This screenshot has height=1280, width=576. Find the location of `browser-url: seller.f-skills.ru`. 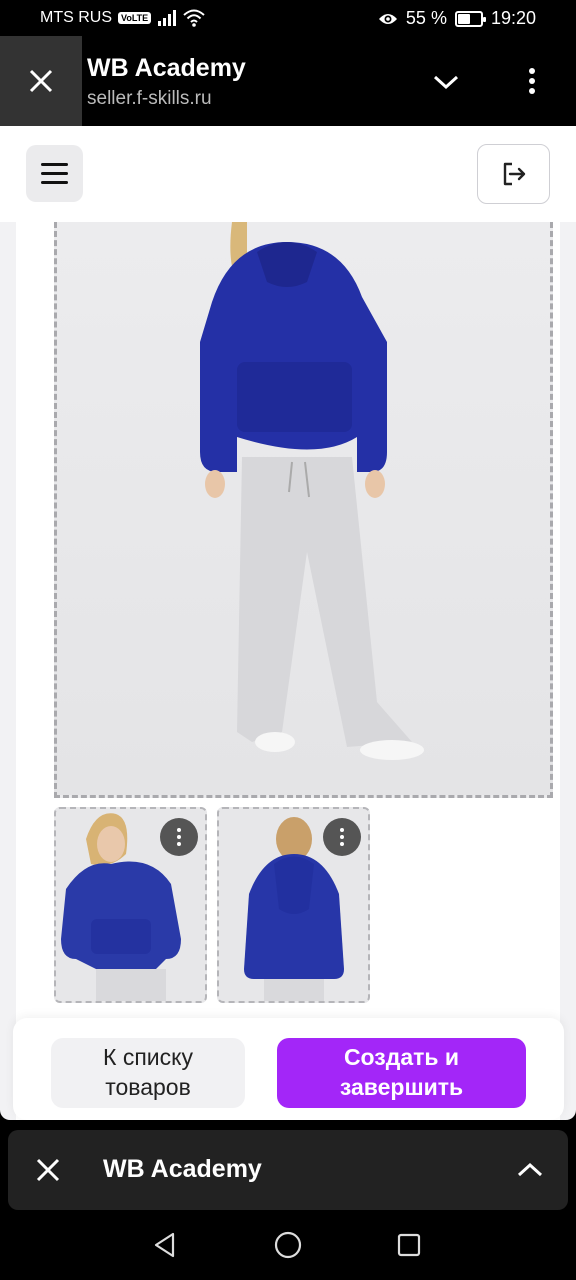

browser-url: seller.f-skills.ru is located at coordinates (149, 99).